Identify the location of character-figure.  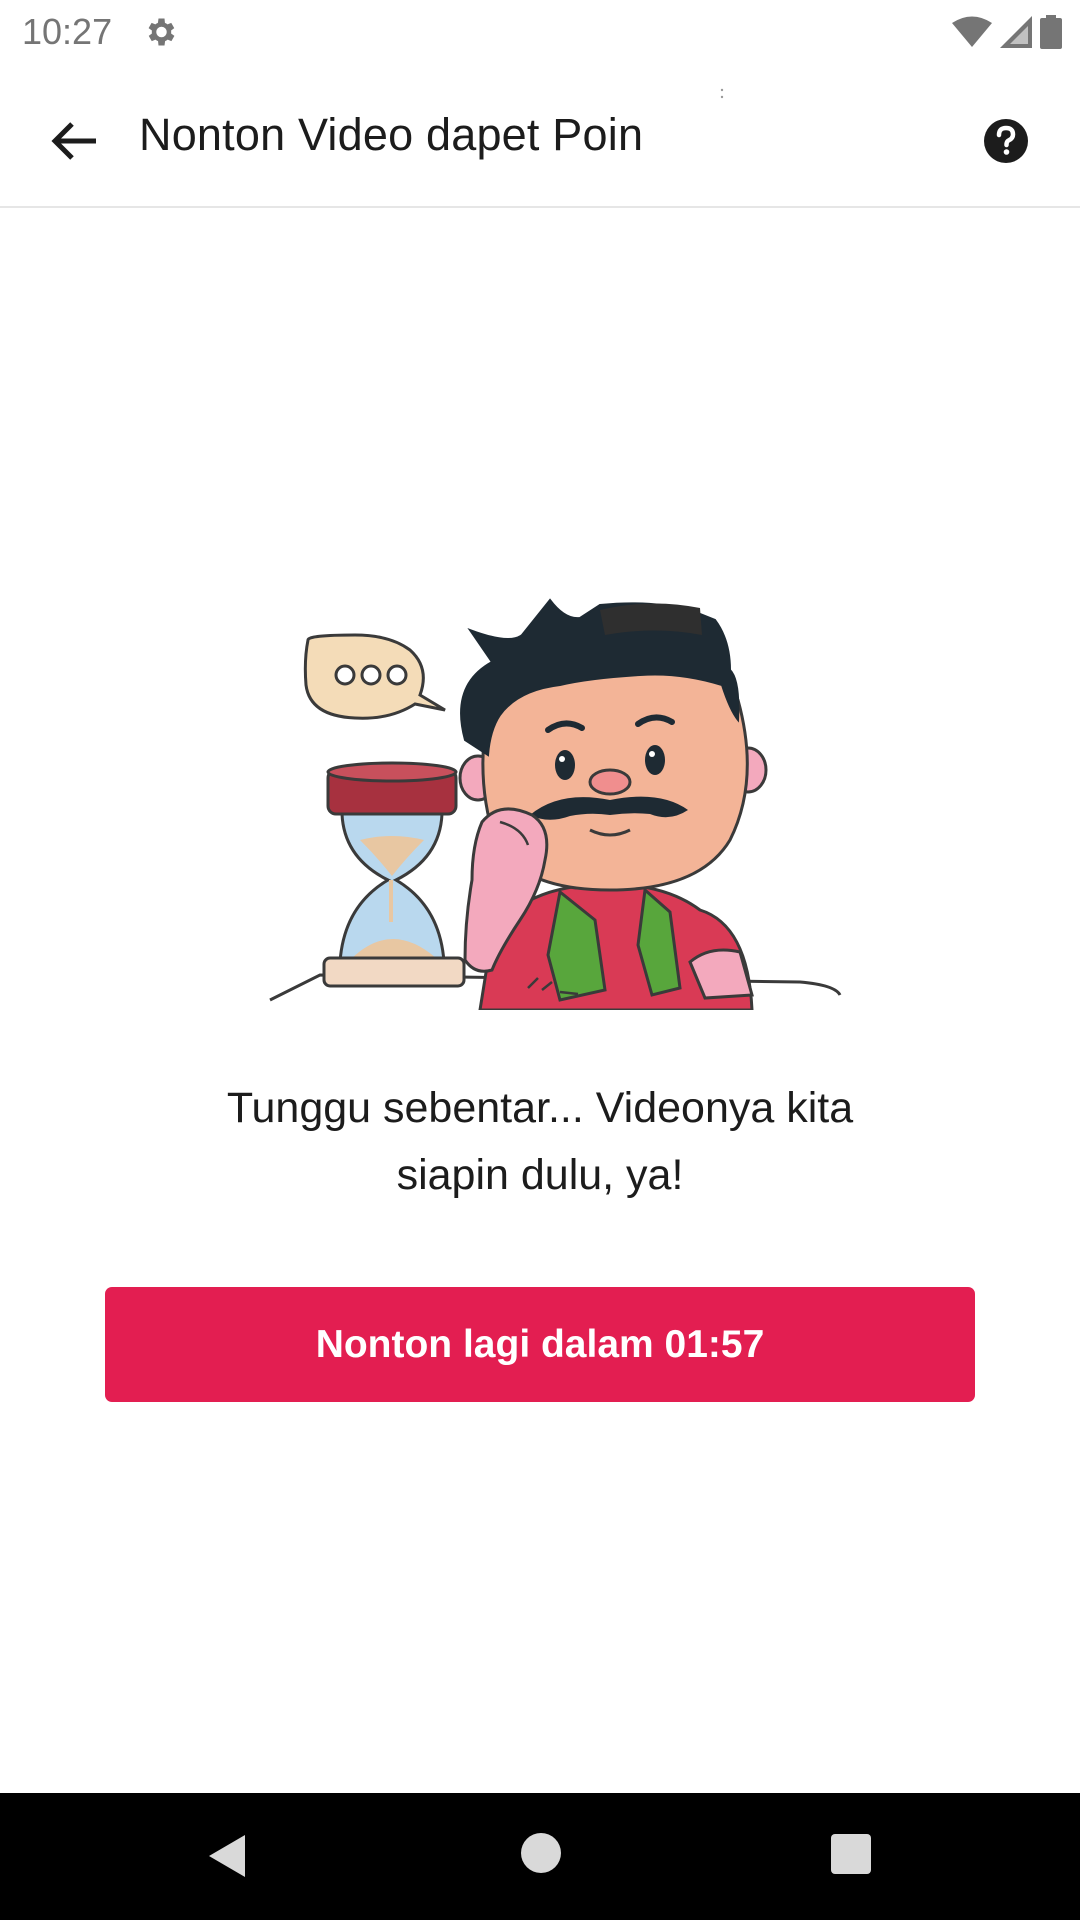
(613, 804).